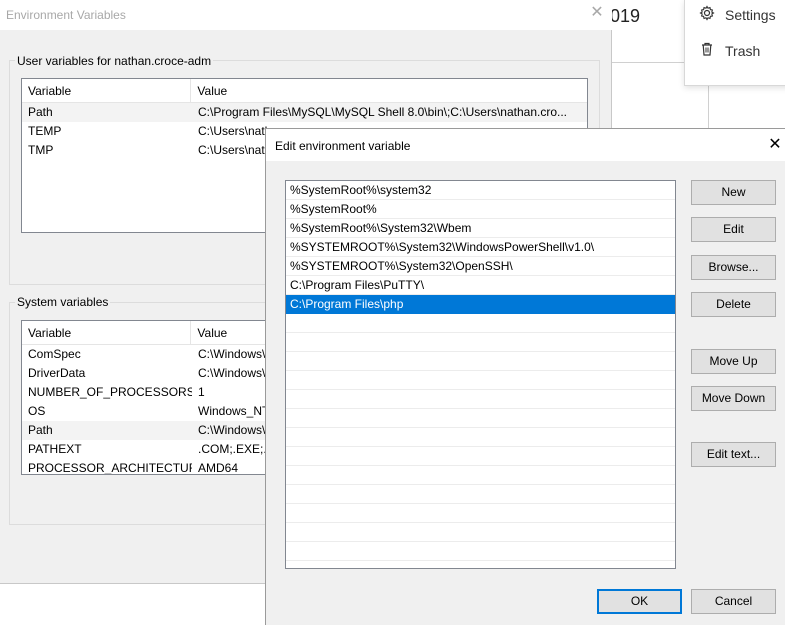 This screenshot has width=785, height=625. What do you see at coordinates (480, 190) in the screenshot?
I see `path-entry: %SystemRoot%\system32` at bounding box center [480, 190].